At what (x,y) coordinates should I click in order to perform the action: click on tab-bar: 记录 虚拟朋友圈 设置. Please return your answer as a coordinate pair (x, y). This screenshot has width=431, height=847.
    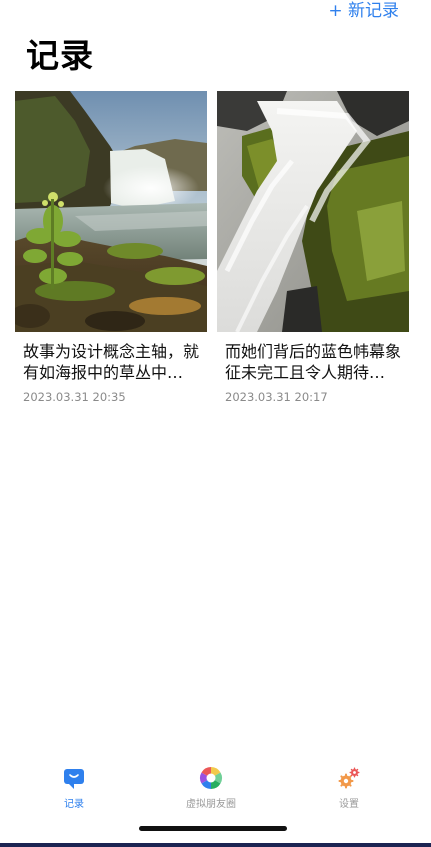
    Looking at the image, I should click on (215, 792).